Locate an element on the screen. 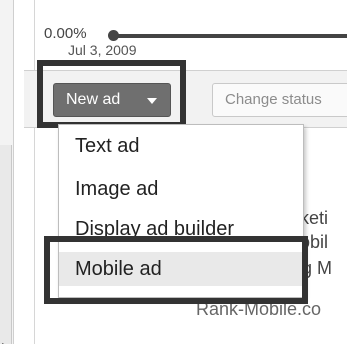  chart-date-label: Jul 3, 2009 is located at coordinates (102, 50).